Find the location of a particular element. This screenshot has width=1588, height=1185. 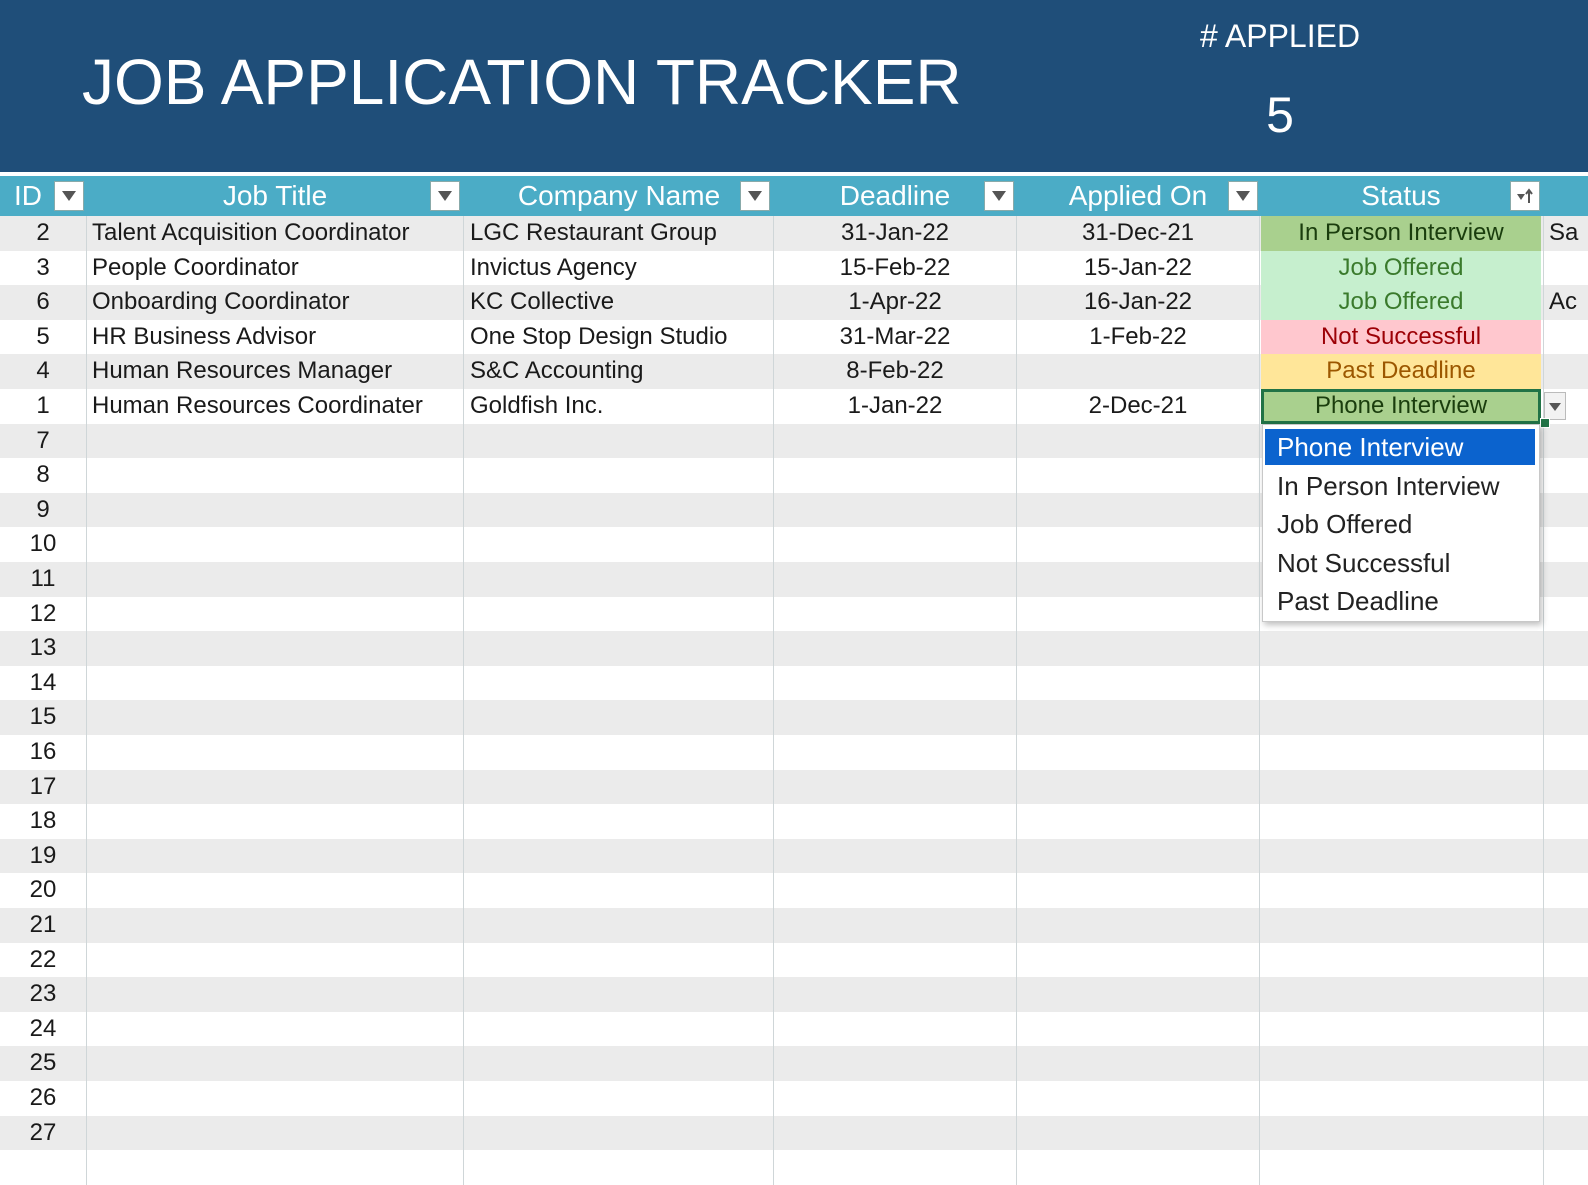

page-title: JOB APPLICATION TRACKER is located at coordinates (522, 82).